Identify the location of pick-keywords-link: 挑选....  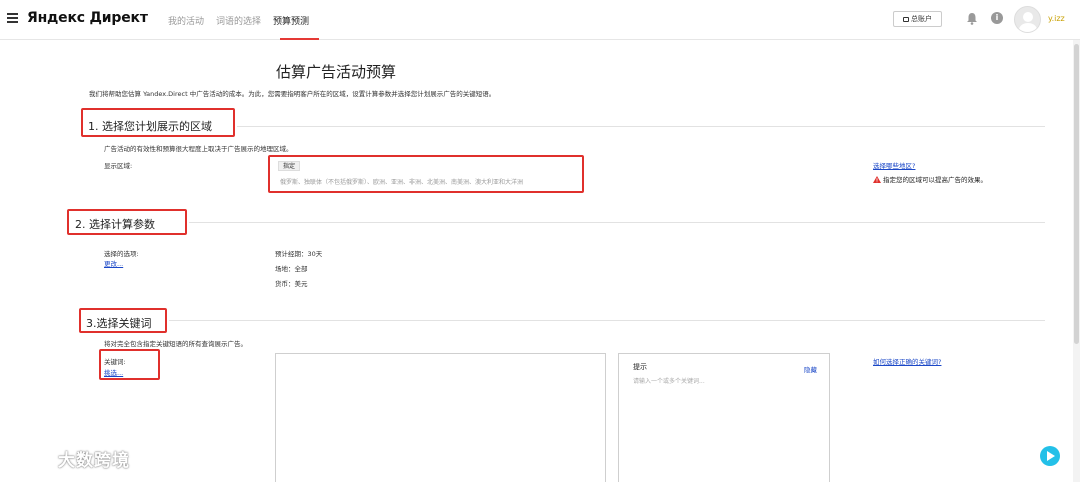
(113, 372).